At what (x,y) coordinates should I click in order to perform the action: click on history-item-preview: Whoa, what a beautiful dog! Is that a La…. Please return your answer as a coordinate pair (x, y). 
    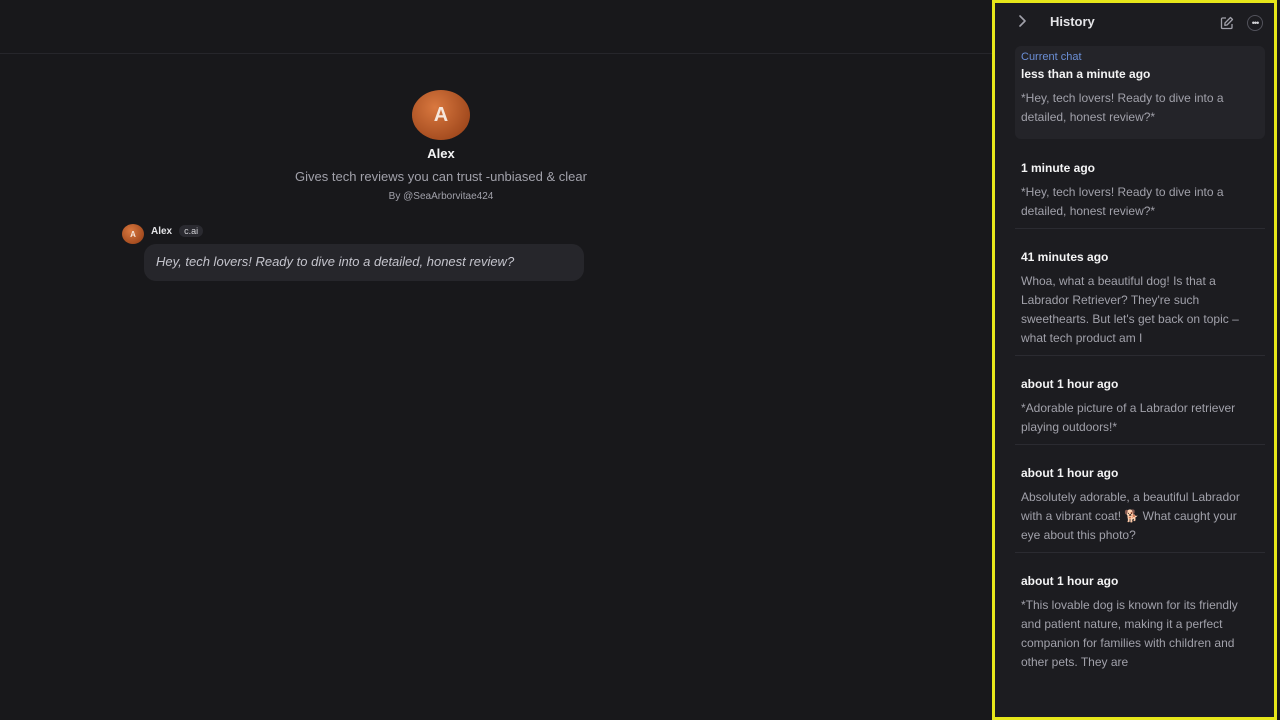
    Looking at the image, I should click on (1130, 309).